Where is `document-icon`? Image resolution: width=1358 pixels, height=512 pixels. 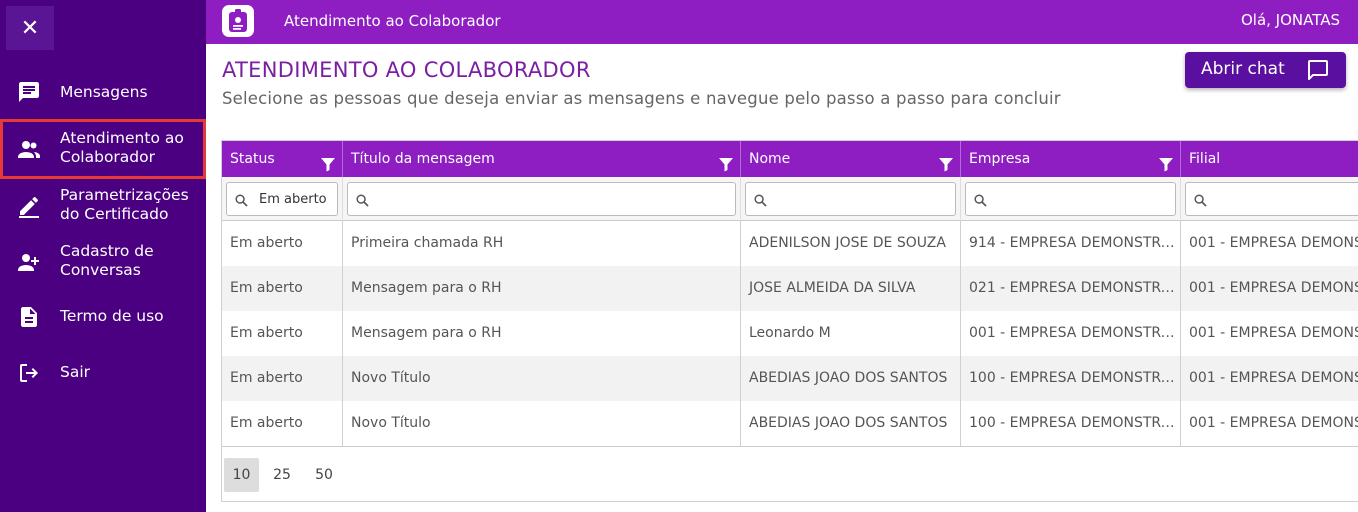 document-icon is located at coordinates (29, 317).